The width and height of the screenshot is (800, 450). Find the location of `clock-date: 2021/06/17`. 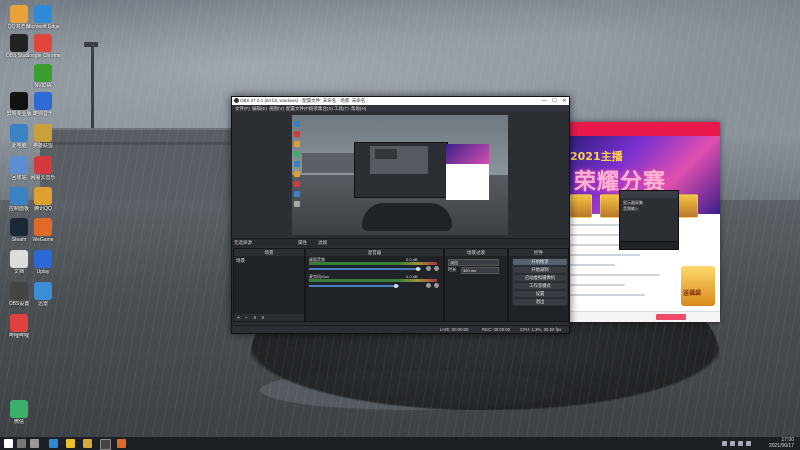

clock-date: 2021/06/17 is located at coordinates (781, 445).